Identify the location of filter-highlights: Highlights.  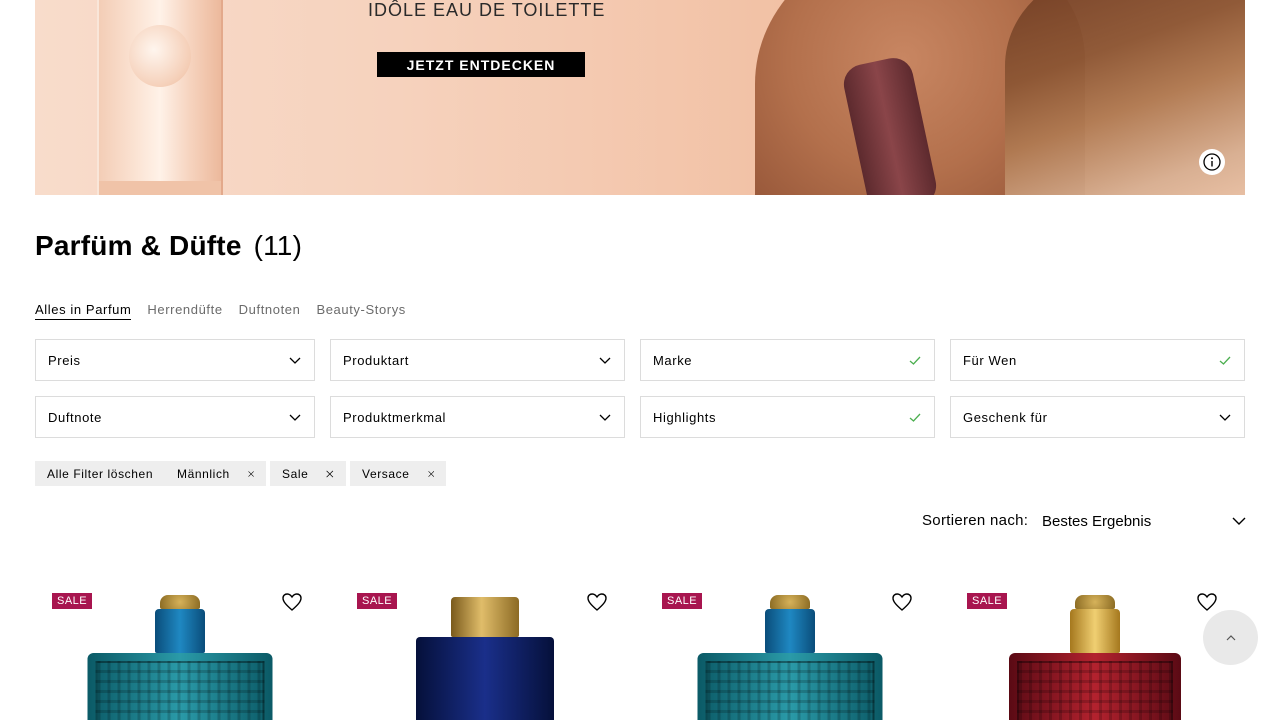
(787, 417).